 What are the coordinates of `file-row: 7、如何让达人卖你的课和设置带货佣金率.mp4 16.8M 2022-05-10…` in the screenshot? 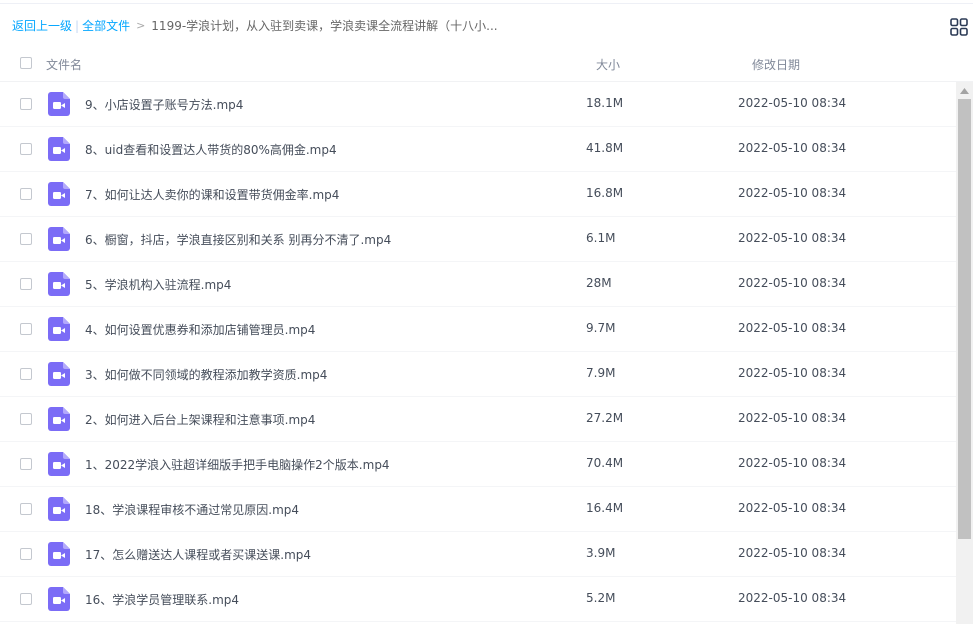 It's located at (478, 194).